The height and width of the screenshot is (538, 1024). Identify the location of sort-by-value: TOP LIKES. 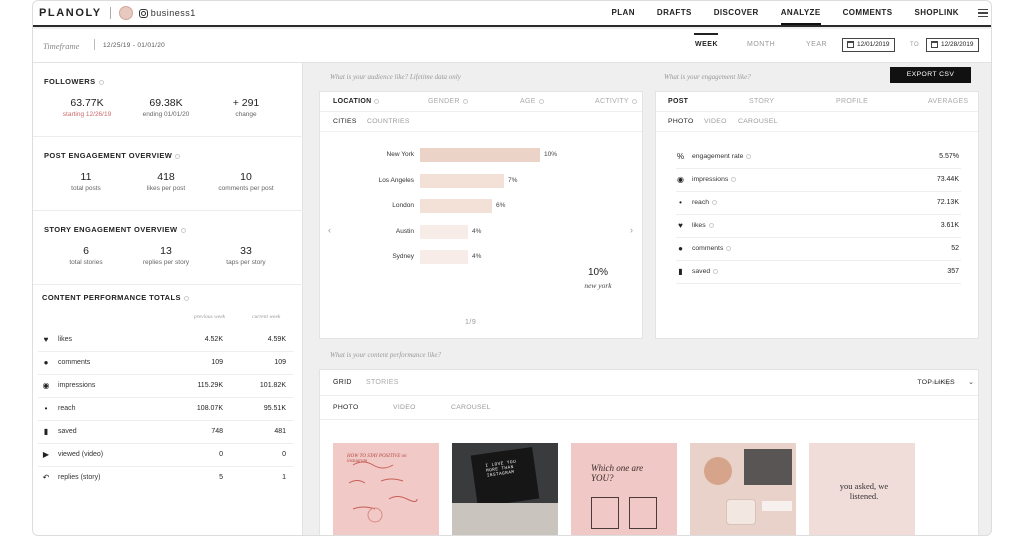
(936, 382).